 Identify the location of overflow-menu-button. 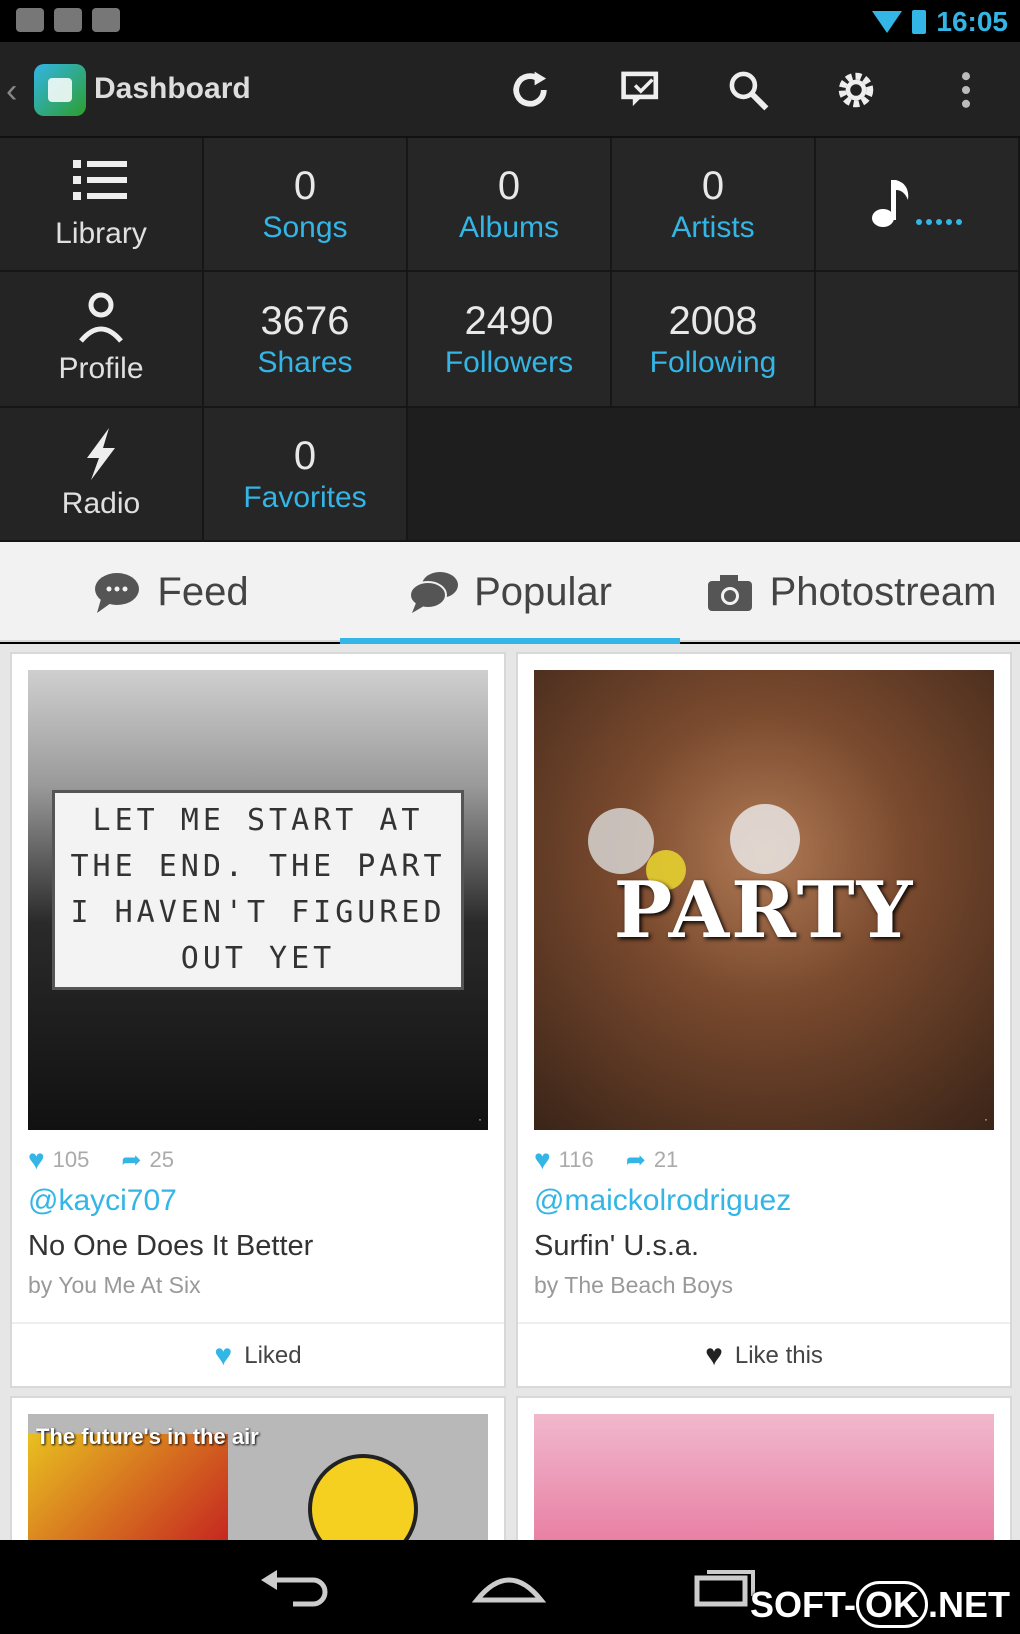
(966, 90).